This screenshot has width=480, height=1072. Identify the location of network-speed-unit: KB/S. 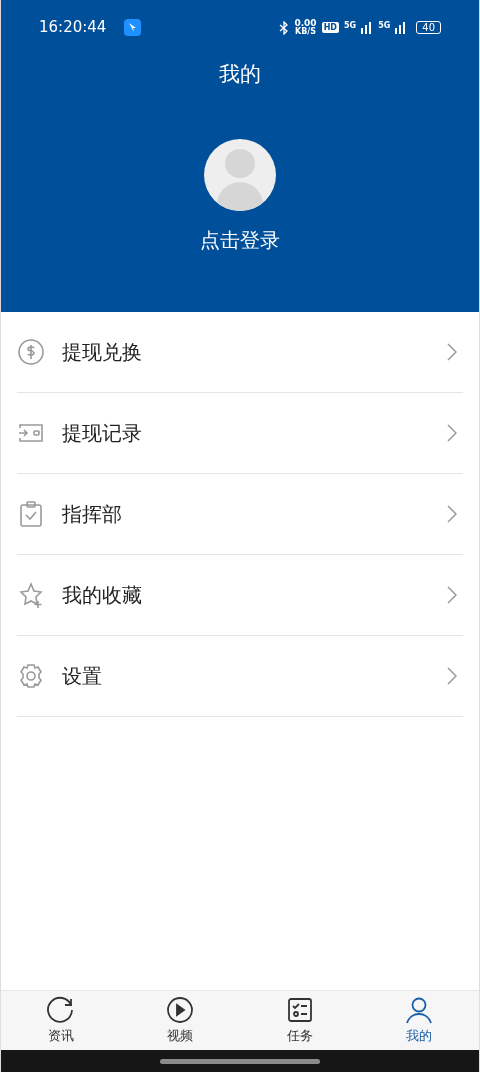
(305, 32).